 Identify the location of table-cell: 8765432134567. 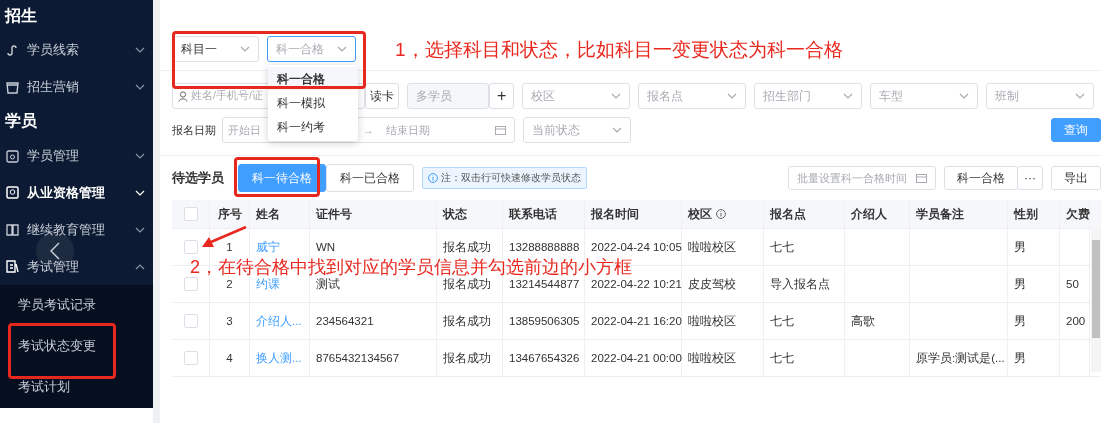
(358, 358).